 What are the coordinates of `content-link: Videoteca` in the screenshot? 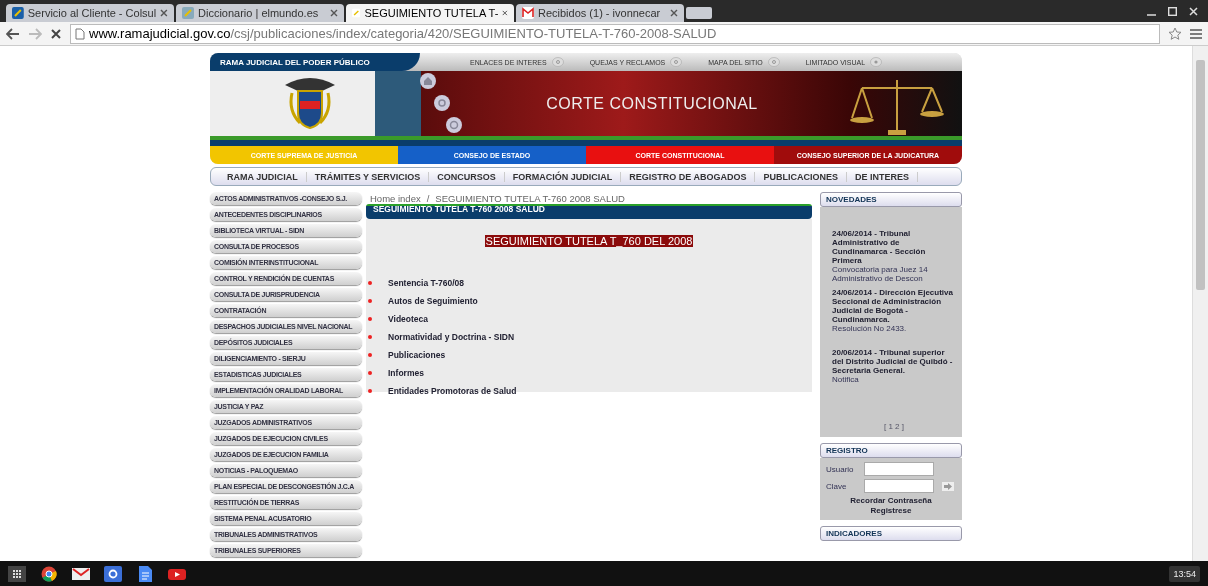 It's located at (408, 318).